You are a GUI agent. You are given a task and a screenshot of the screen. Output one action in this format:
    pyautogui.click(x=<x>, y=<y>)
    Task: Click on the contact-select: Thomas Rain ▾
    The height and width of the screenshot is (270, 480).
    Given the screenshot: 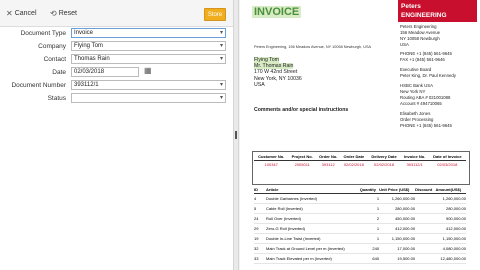 What is the action you would take?
    pyautogui.click(x=148, y=59)
    